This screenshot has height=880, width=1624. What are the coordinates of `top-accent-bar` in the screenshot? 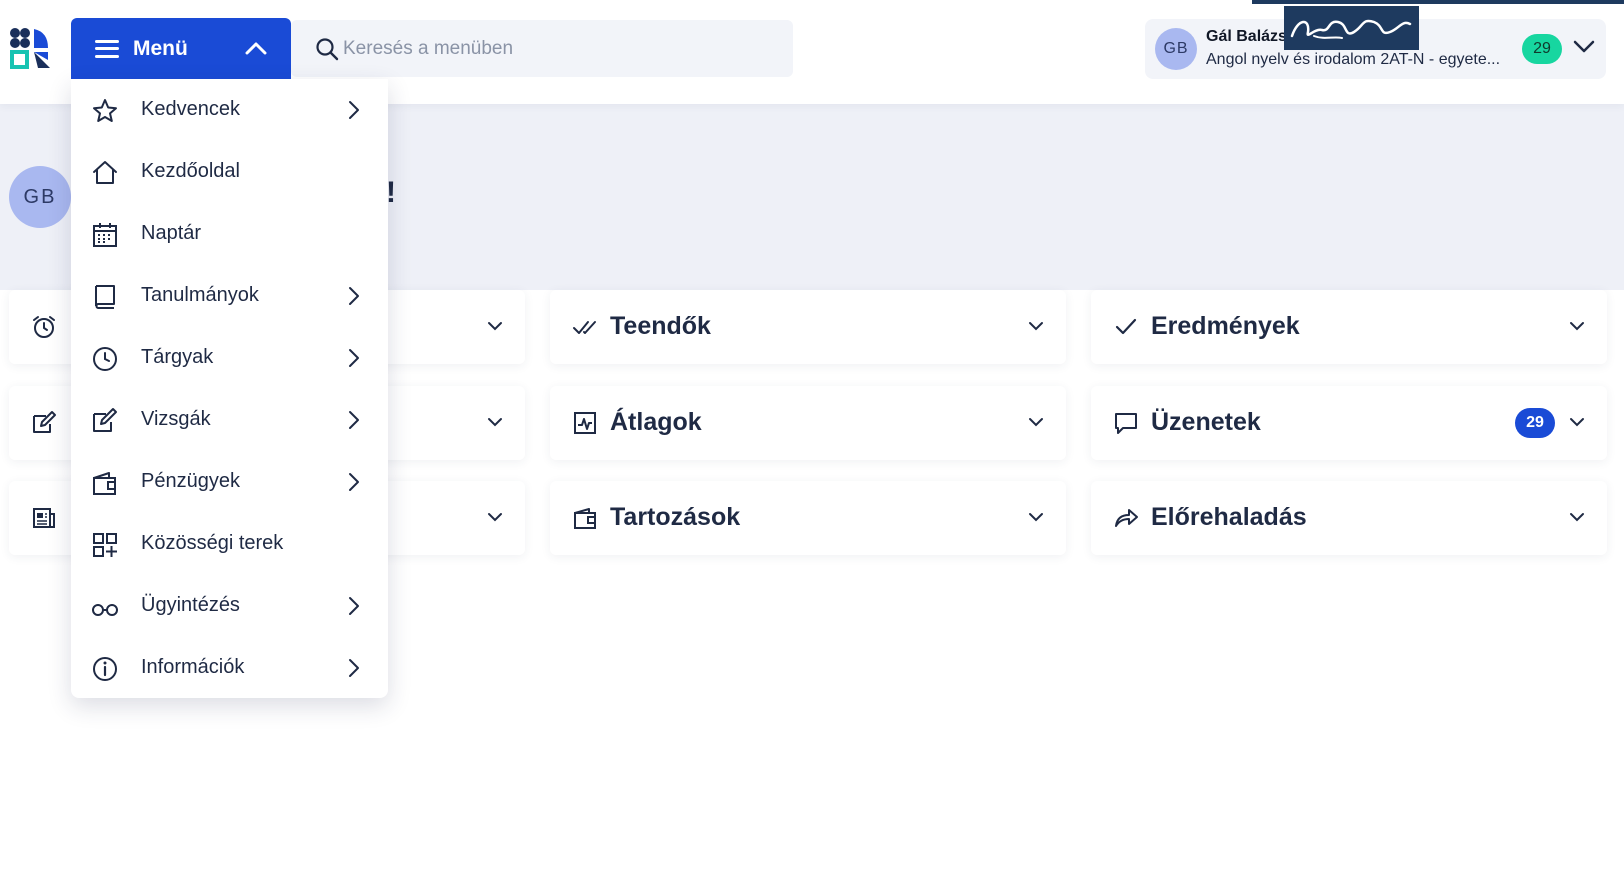 It's located at (1438, 2).